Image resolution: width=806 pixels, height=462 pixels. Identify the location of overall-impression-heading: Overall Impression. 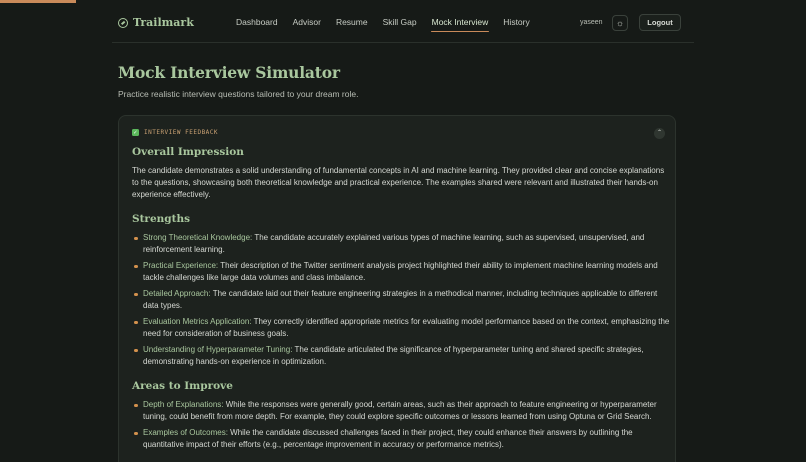
(188, 152).